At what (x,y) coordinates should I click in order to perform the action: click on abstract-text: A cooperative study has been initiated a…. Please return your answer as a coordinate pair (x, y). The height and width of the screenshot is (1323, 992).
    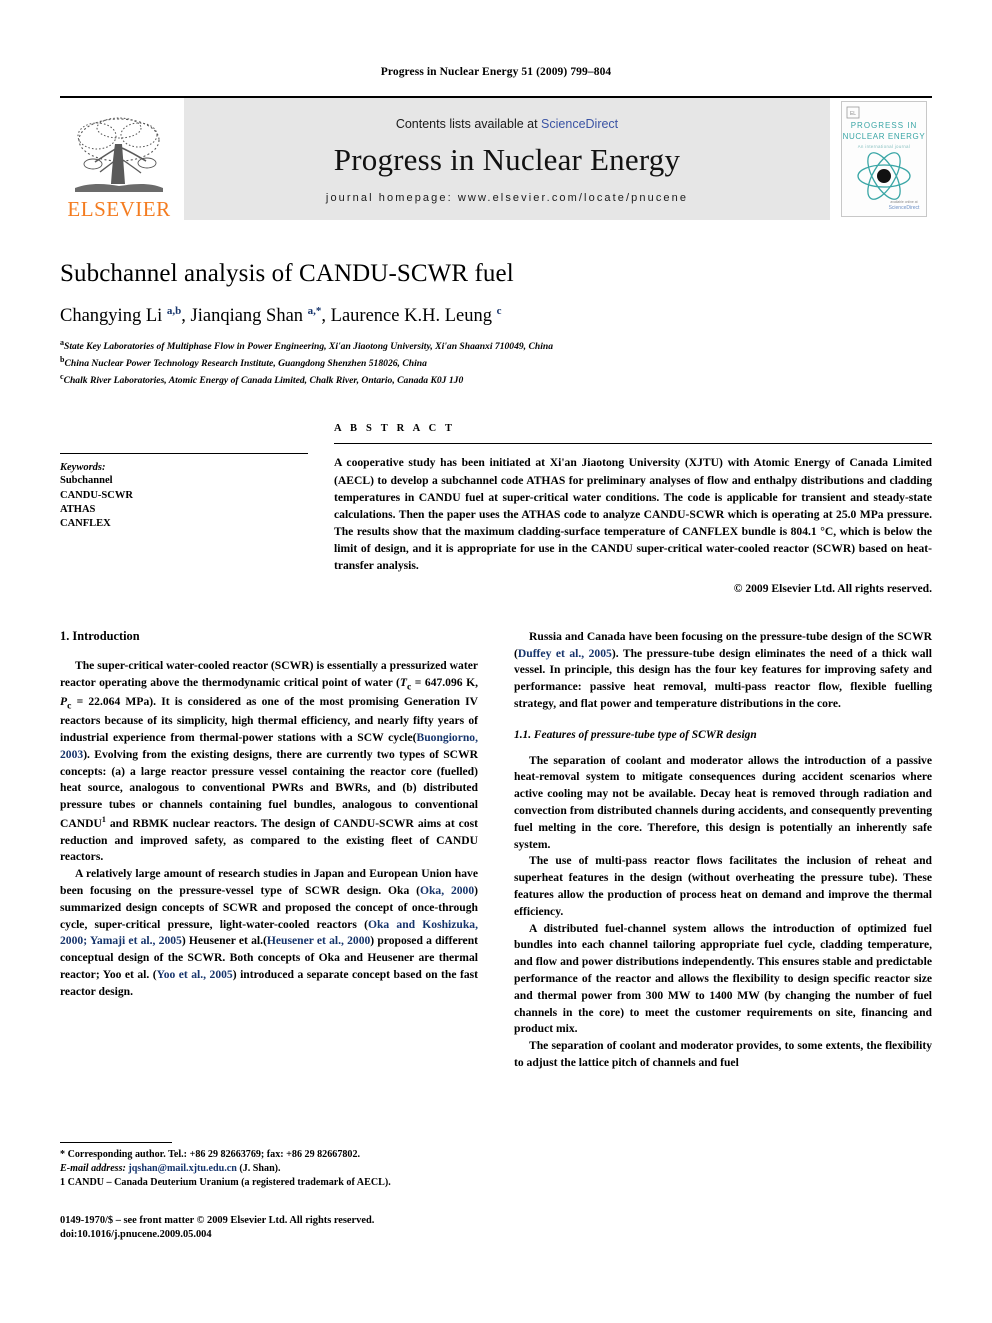
    Looking at the image, I should click on (633, 514).